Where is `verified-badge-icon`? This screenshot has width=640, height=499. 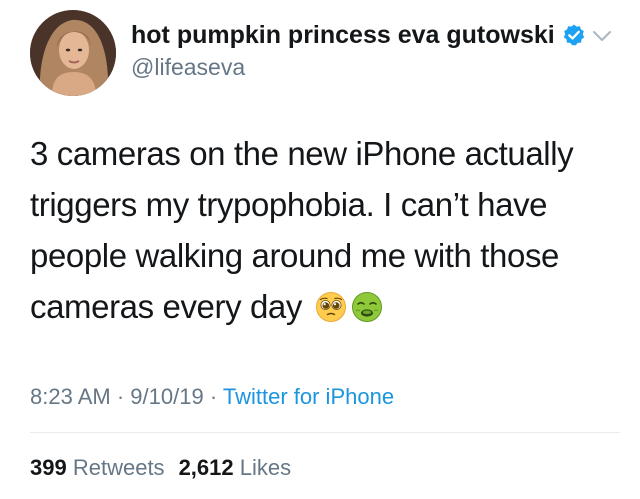
verified-badge-icon is located at coordinates (574, 35).